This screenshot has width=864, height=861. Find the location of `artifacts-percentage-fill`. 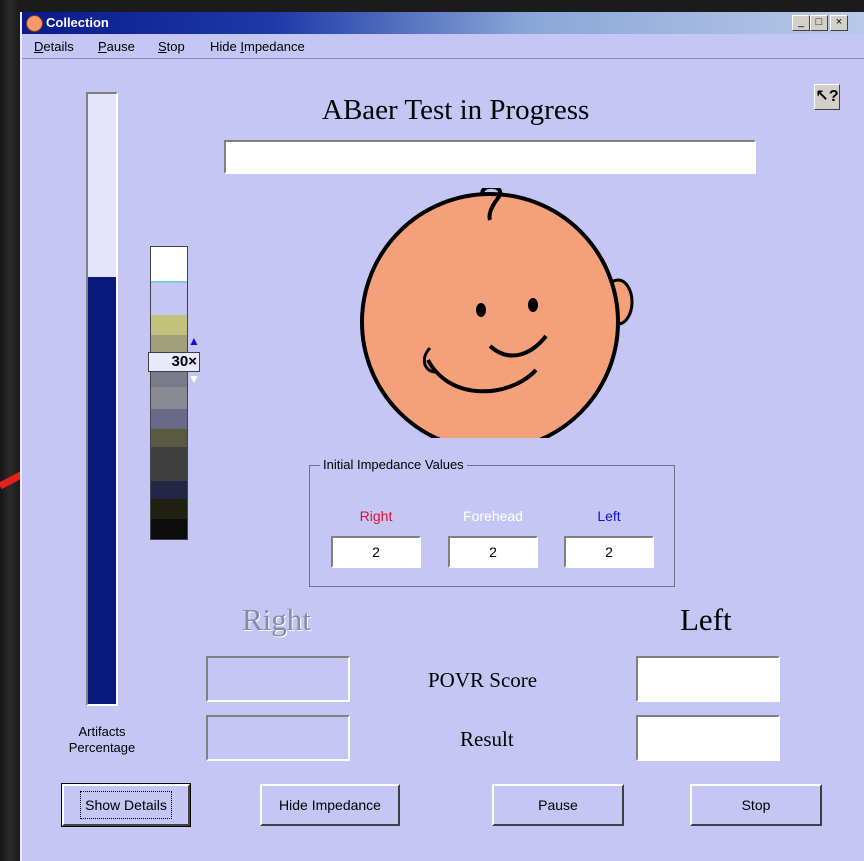

artifacts-percentage-fill is located at coordinates (102, 490).